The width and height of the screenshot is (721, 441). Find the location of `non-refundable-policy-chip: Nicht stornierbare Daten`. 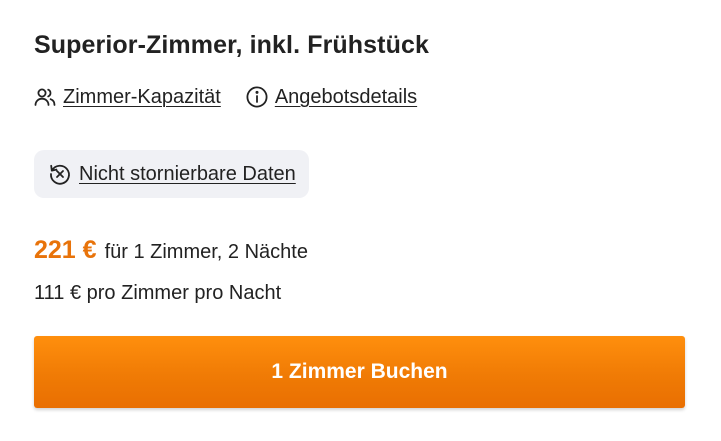

non-refundable-policy-chip: Nicht stornierbare Daten is located at coordinates (171, 174).